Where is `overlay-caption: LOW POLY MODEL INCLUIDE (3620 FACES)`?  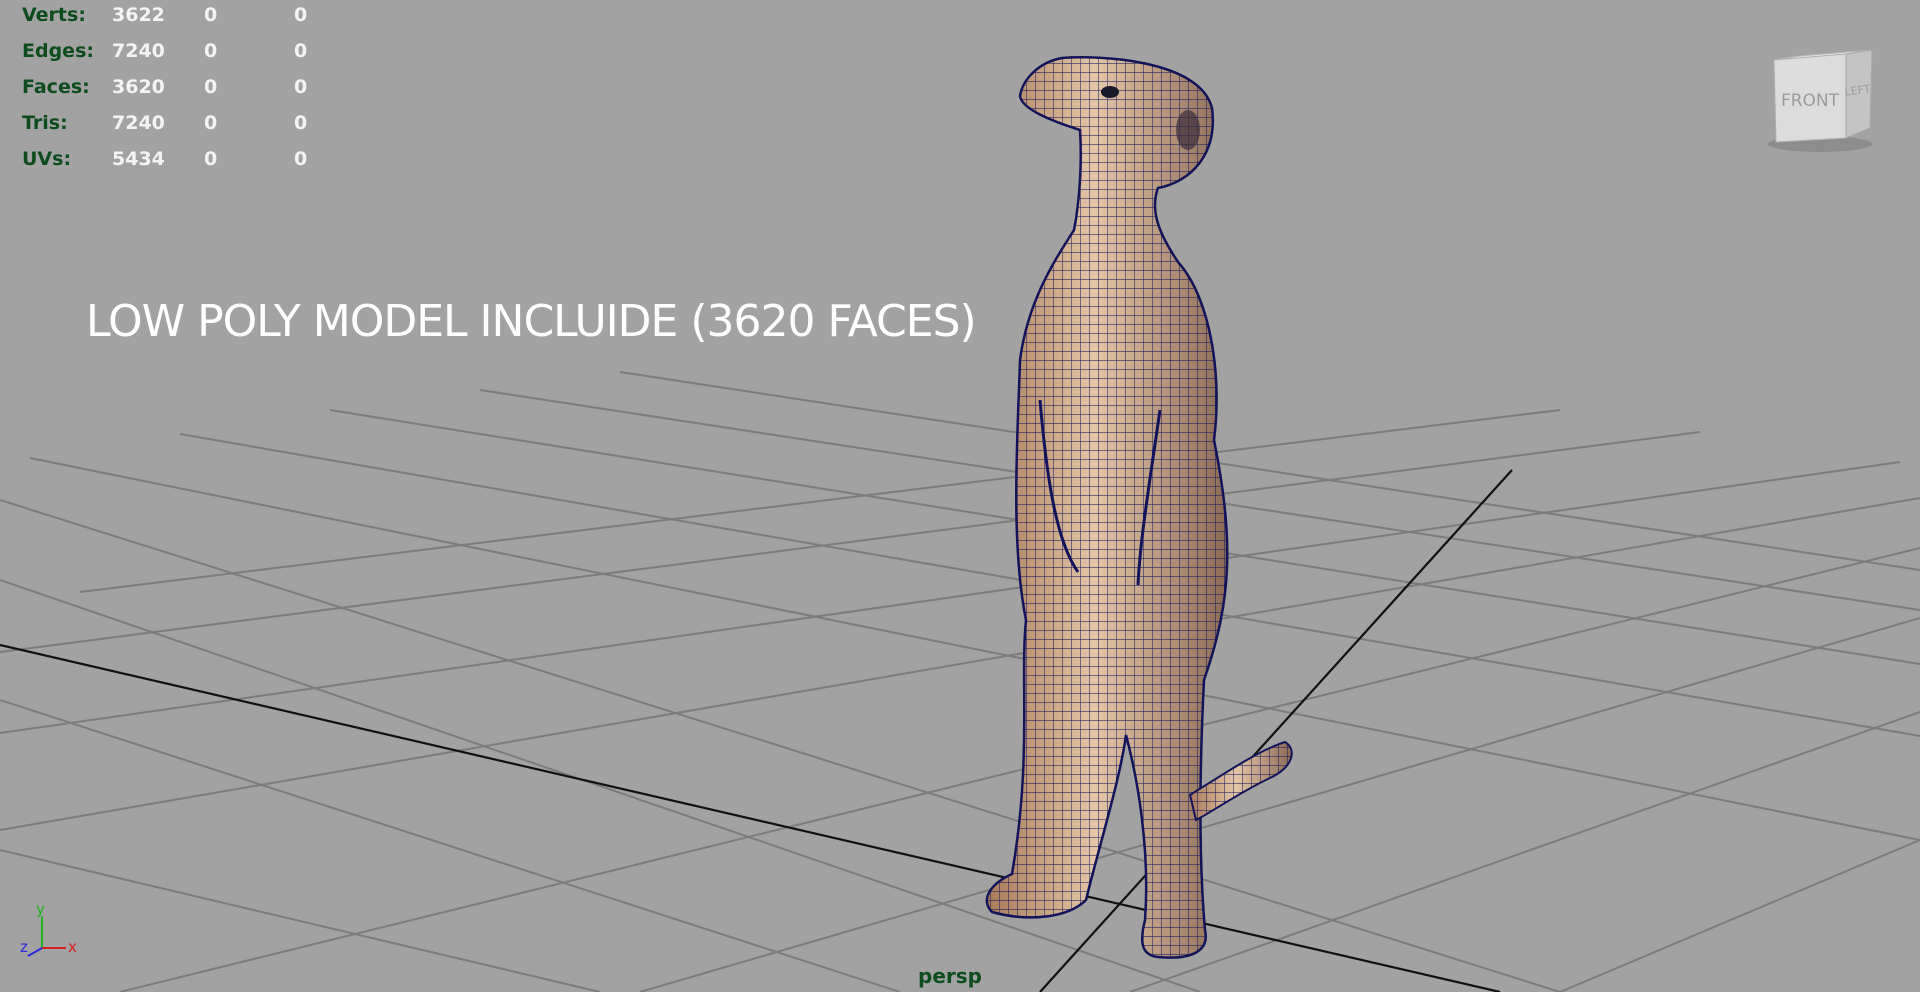
overlay-caption: LOW POLY MODEL INCLUIDE (3620 FACES) is located at coordinates (531, 321).